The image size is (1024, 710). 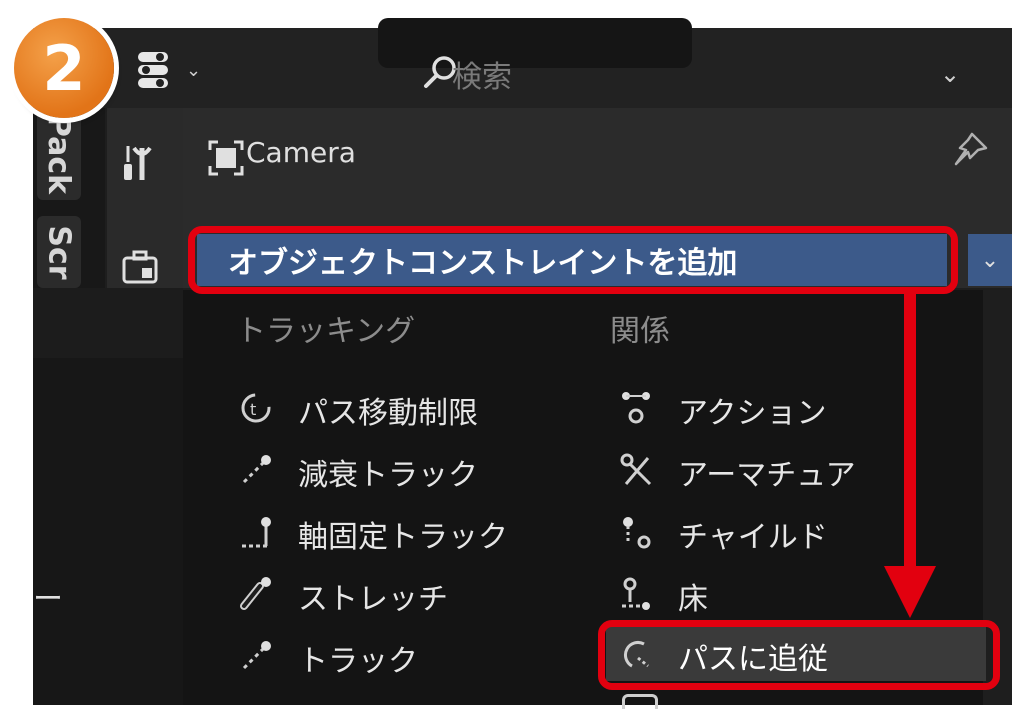 What do you see at coordinates (910, 592) in the screenshot?
I see `annotation-arrow-head` at bounding box center [910, 592].